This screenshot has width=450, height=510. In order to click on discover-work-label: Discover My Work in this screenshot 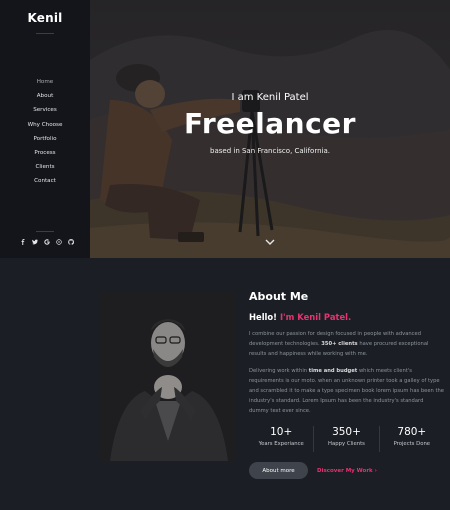, I will do `click(345, 470)`.